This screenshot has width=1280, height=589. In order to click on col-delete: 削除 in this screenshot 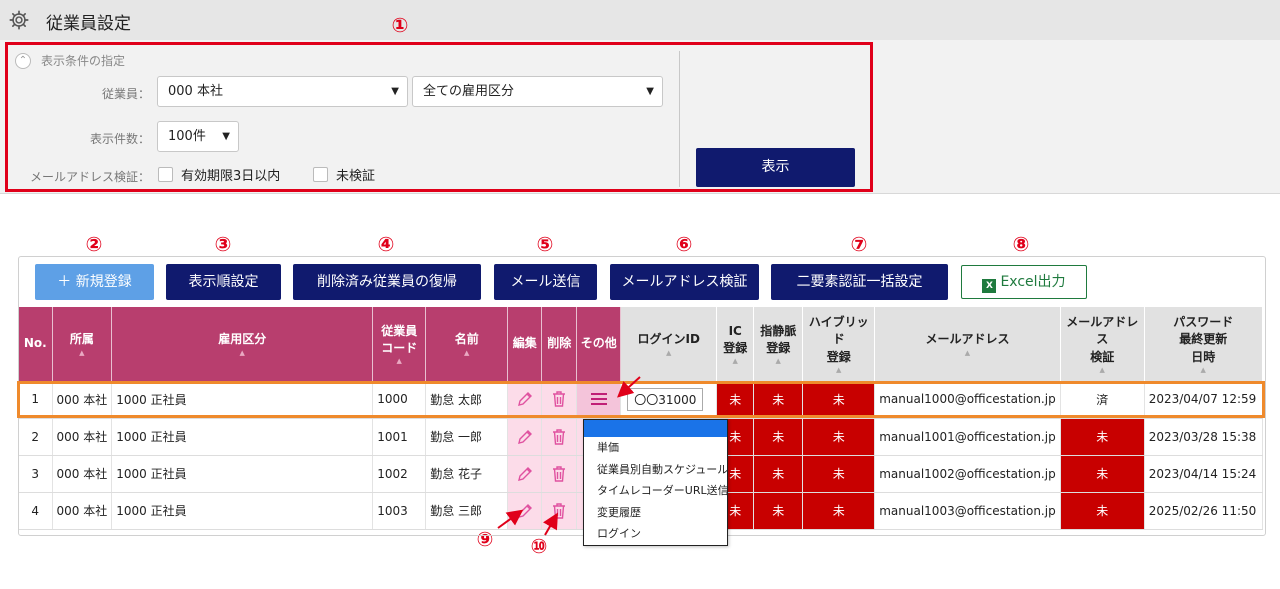, I will do `click(559, 344)`.